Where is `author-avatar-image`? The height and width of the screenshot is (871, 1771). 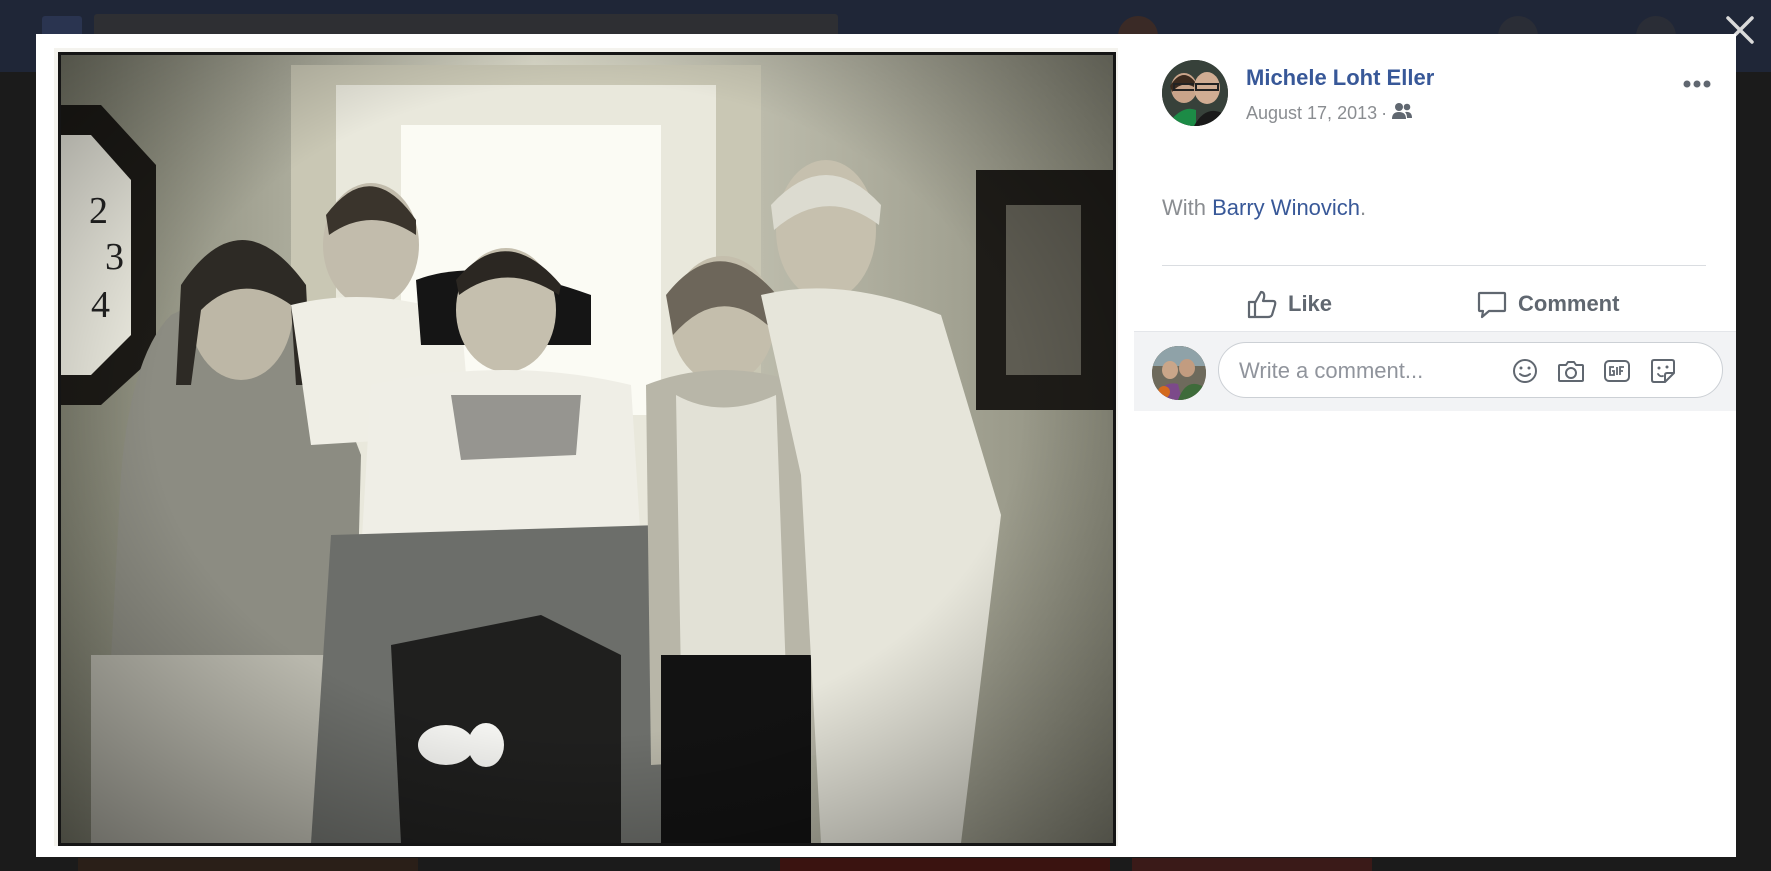
author-avatar-image is located at coordinates (1195, 93).